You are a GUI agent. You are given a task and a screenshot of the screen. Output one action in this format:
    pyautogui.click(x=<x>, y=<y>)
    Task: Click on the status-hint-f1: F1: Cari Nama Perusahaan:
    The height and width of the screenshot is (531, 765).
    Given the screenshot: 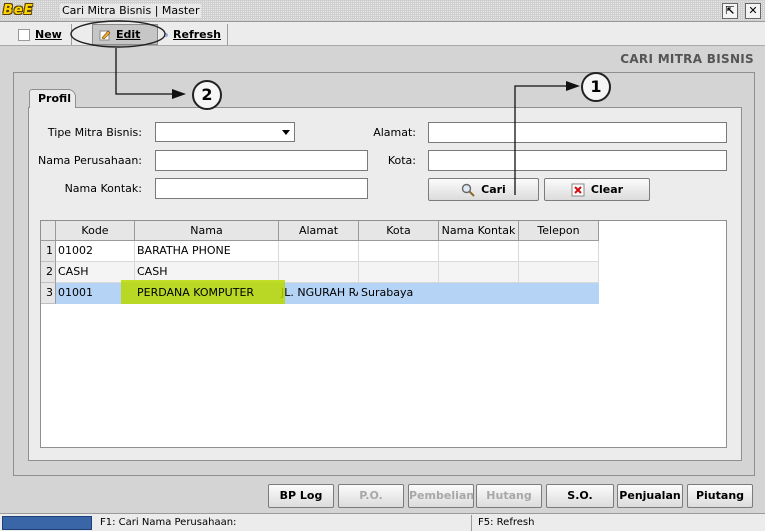 What is the action you would take?
    pyautogui.click(x=284, y=523)
    